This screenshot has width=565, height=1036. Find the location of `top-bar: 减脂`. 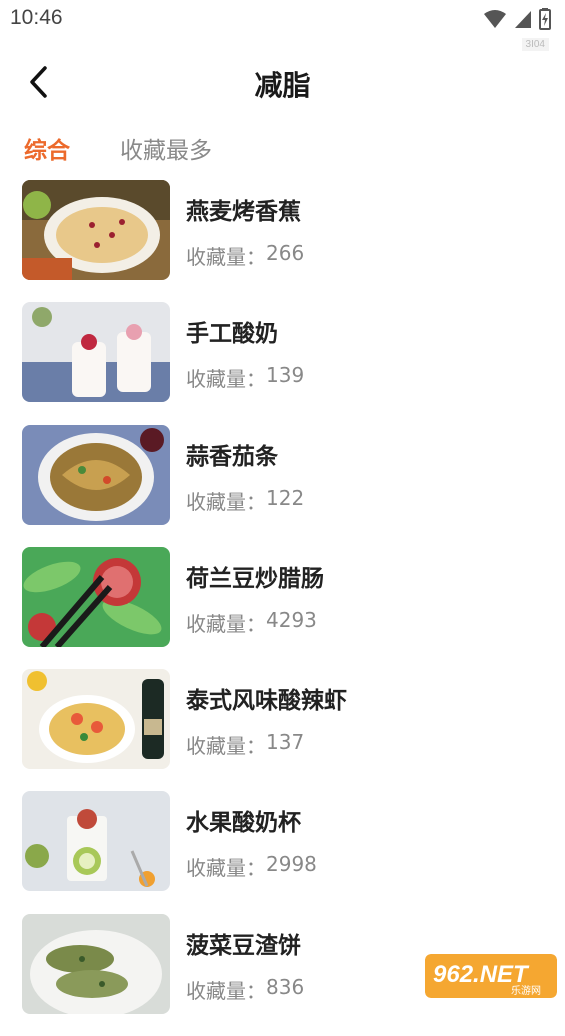

top-bar: 减脂 is located at coordinates (282, 83).